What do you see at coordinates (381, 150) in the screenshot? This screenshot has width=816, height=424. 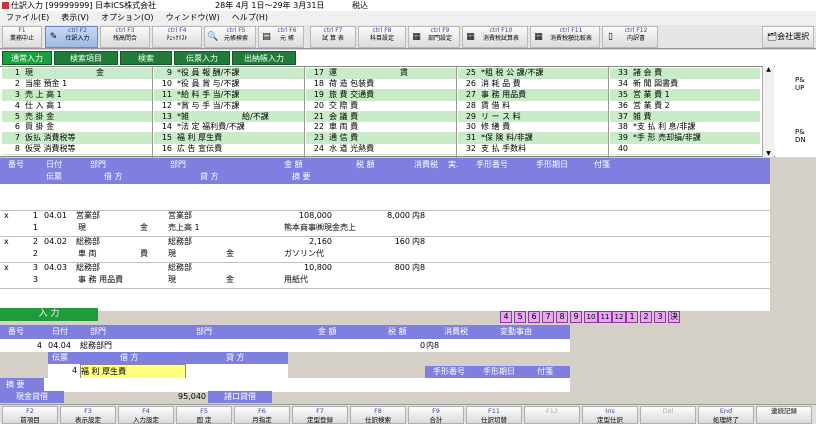 I see `account-item: 24 水 道 光熱費` at bounding box center [381, 150].